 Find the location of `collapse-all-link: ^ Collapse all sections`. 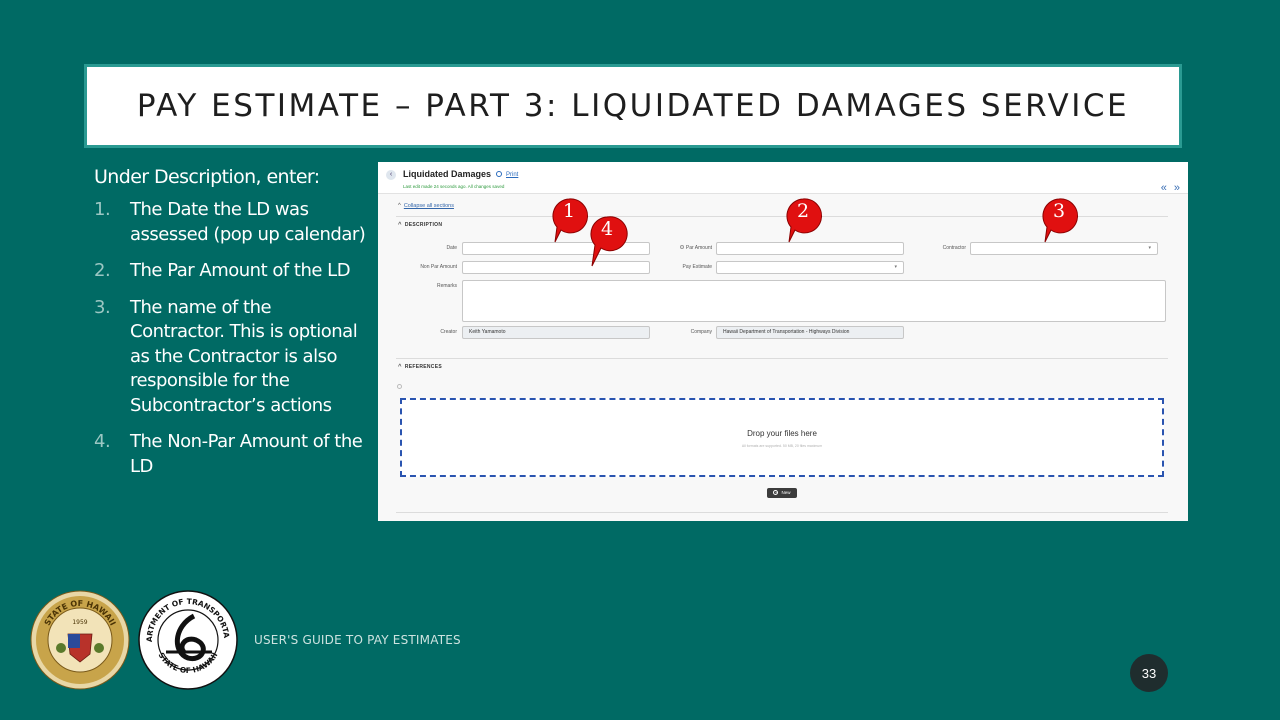

collapse-all-link: ^ Collapse all sections is located at coordinates (426, 206).